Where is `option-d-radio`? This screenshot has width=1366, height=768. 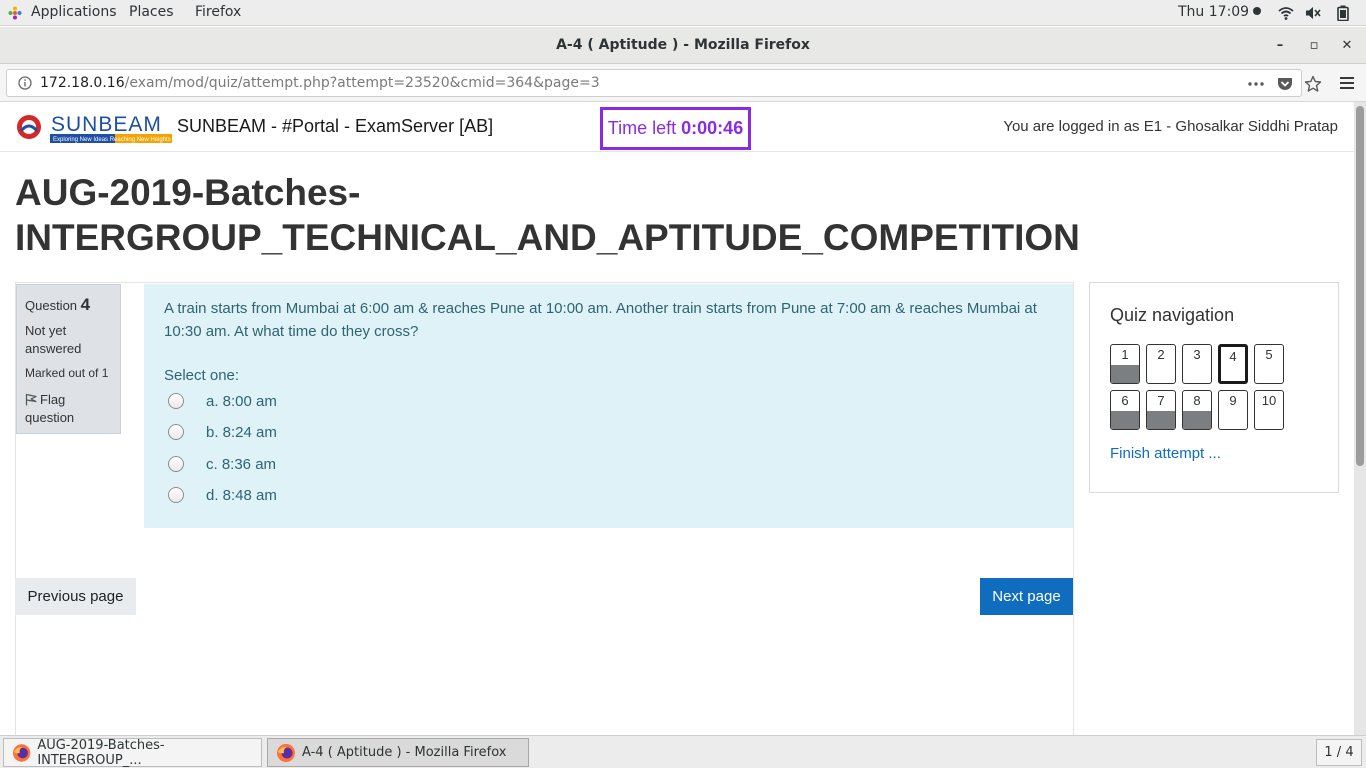
option-d-radio is located at coordinates (176, 495).